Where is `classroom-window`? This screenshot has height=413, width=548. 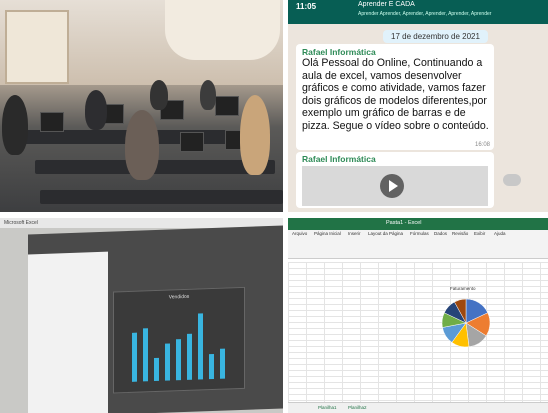 classroom-window is located at coordinates (37, 47).